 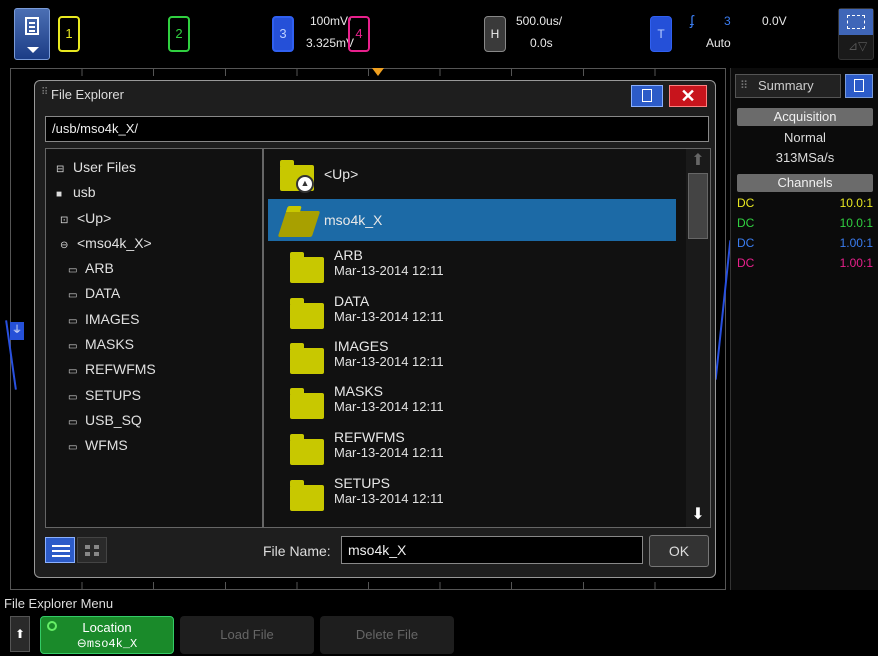 What do you see at coordinates (362, 483) in the screenshot?
I see `list-item-name: SETUPS` at bounding box center [362, 483].